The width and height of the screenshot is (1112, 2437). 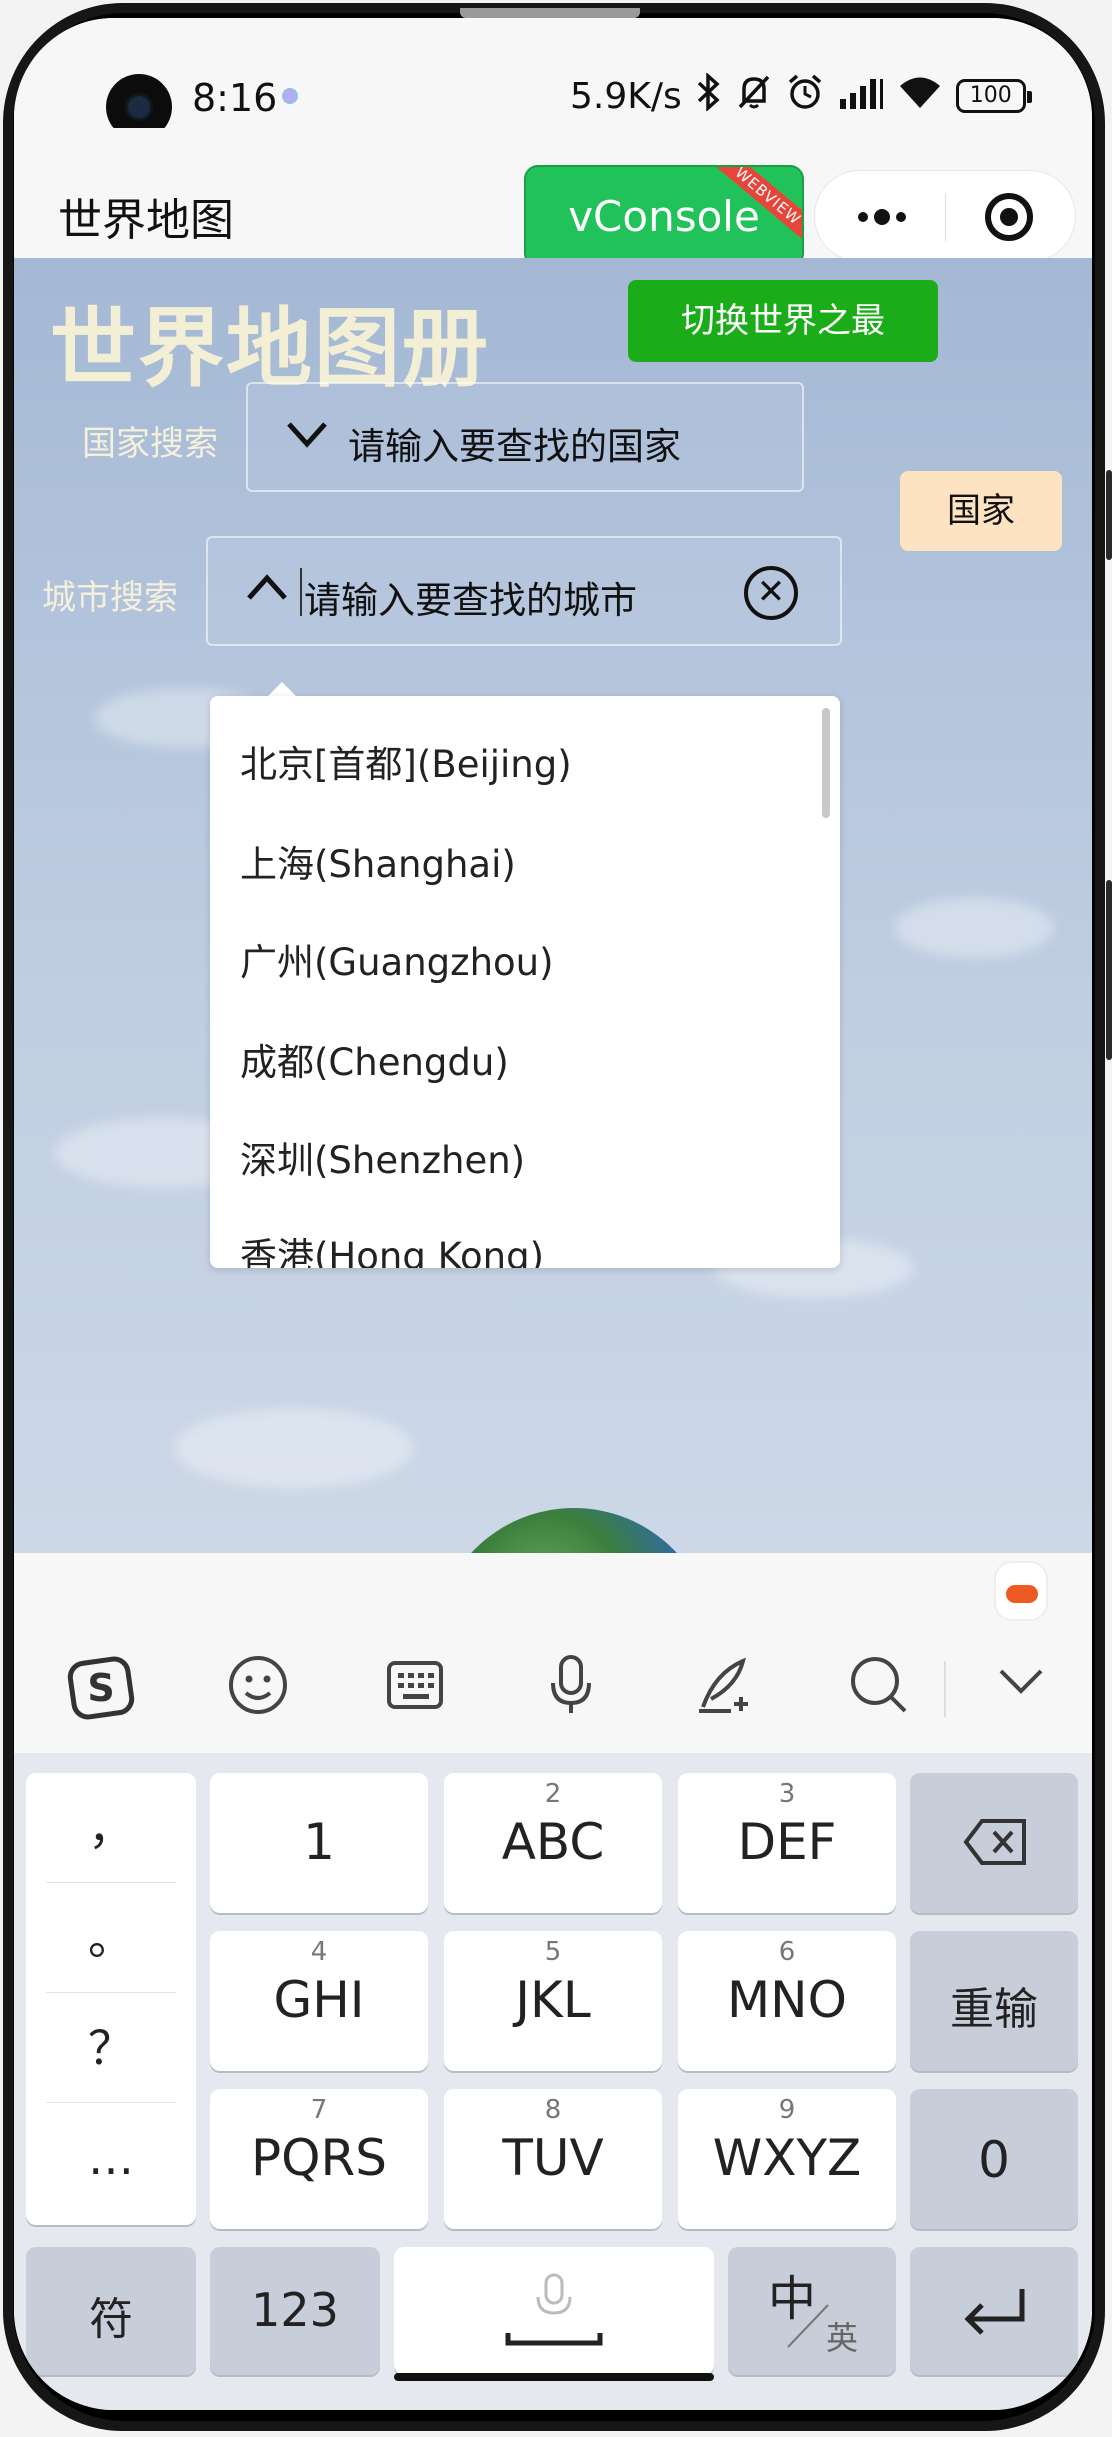 What do you see at coordinates (111, 2319) in the screenshot?
I see `key-label: 符` at bounding box center [111, 2319].